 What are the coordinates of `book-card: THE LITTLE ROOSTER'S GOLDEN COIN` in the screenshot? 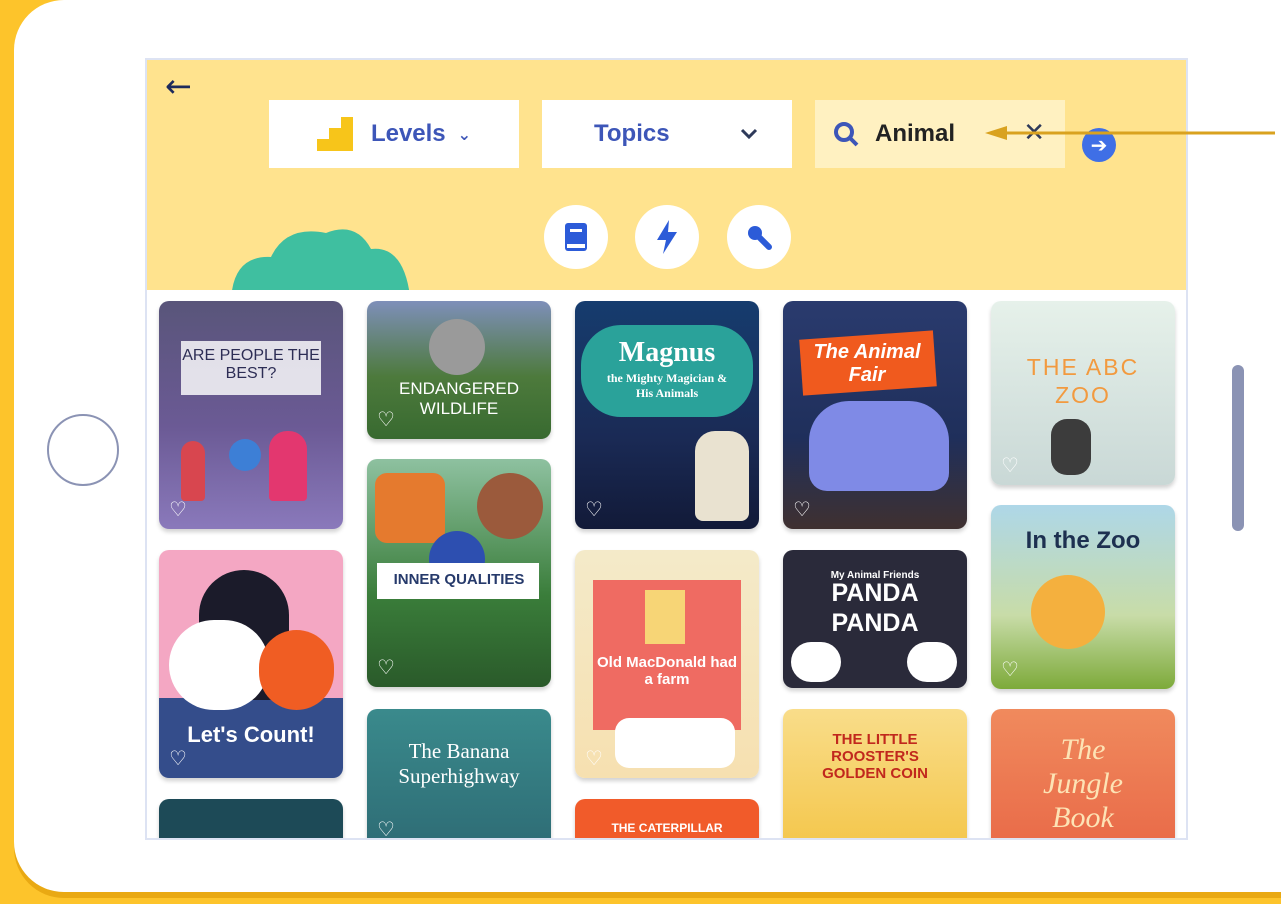 It's located at (875, 773).